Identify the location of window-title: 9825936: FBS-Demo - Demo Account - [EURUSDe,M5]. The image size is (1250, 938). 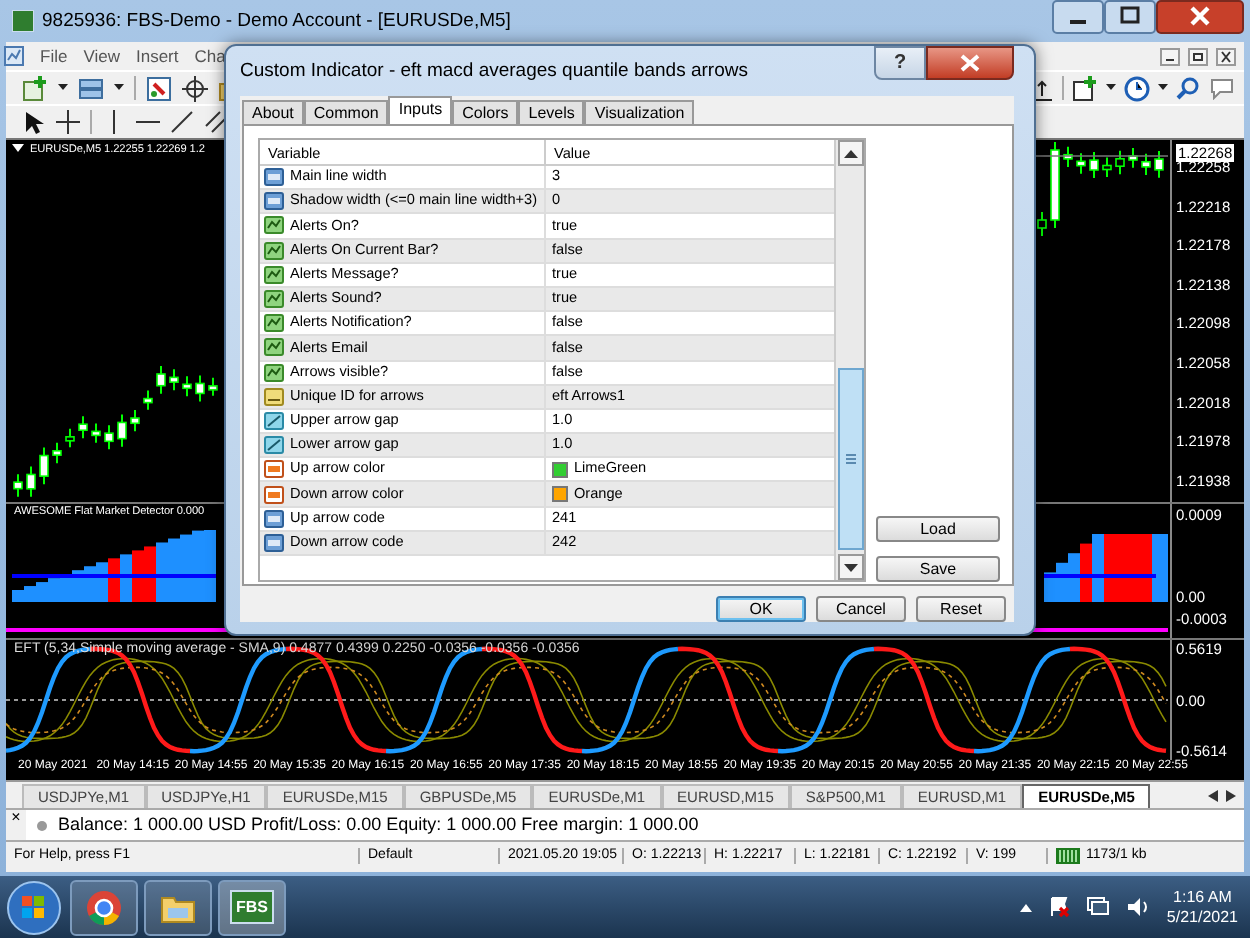
(276, 21).